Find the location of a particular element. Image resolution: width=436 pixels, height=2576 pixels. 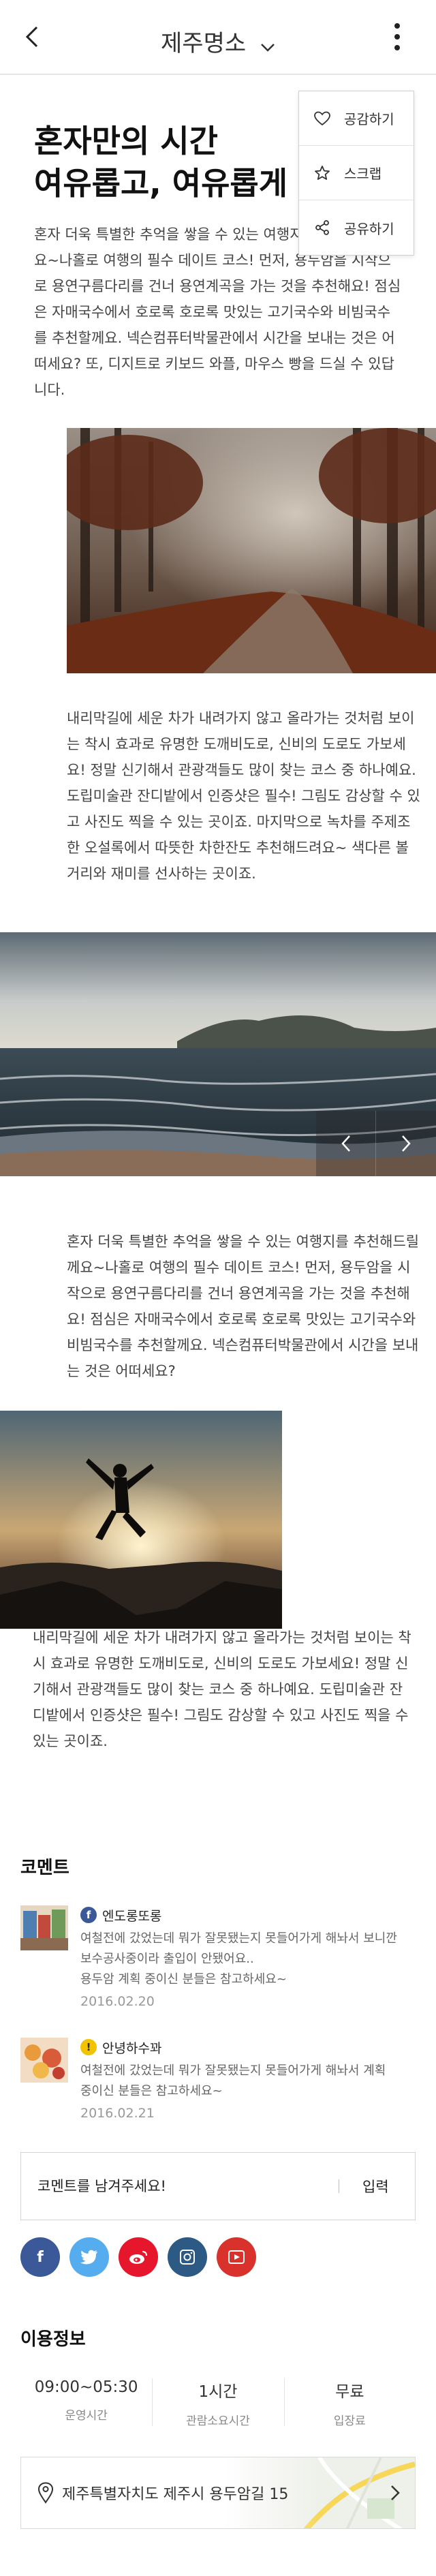

comment-date: 2016.02.21 is located at coordinates (118, 2113).